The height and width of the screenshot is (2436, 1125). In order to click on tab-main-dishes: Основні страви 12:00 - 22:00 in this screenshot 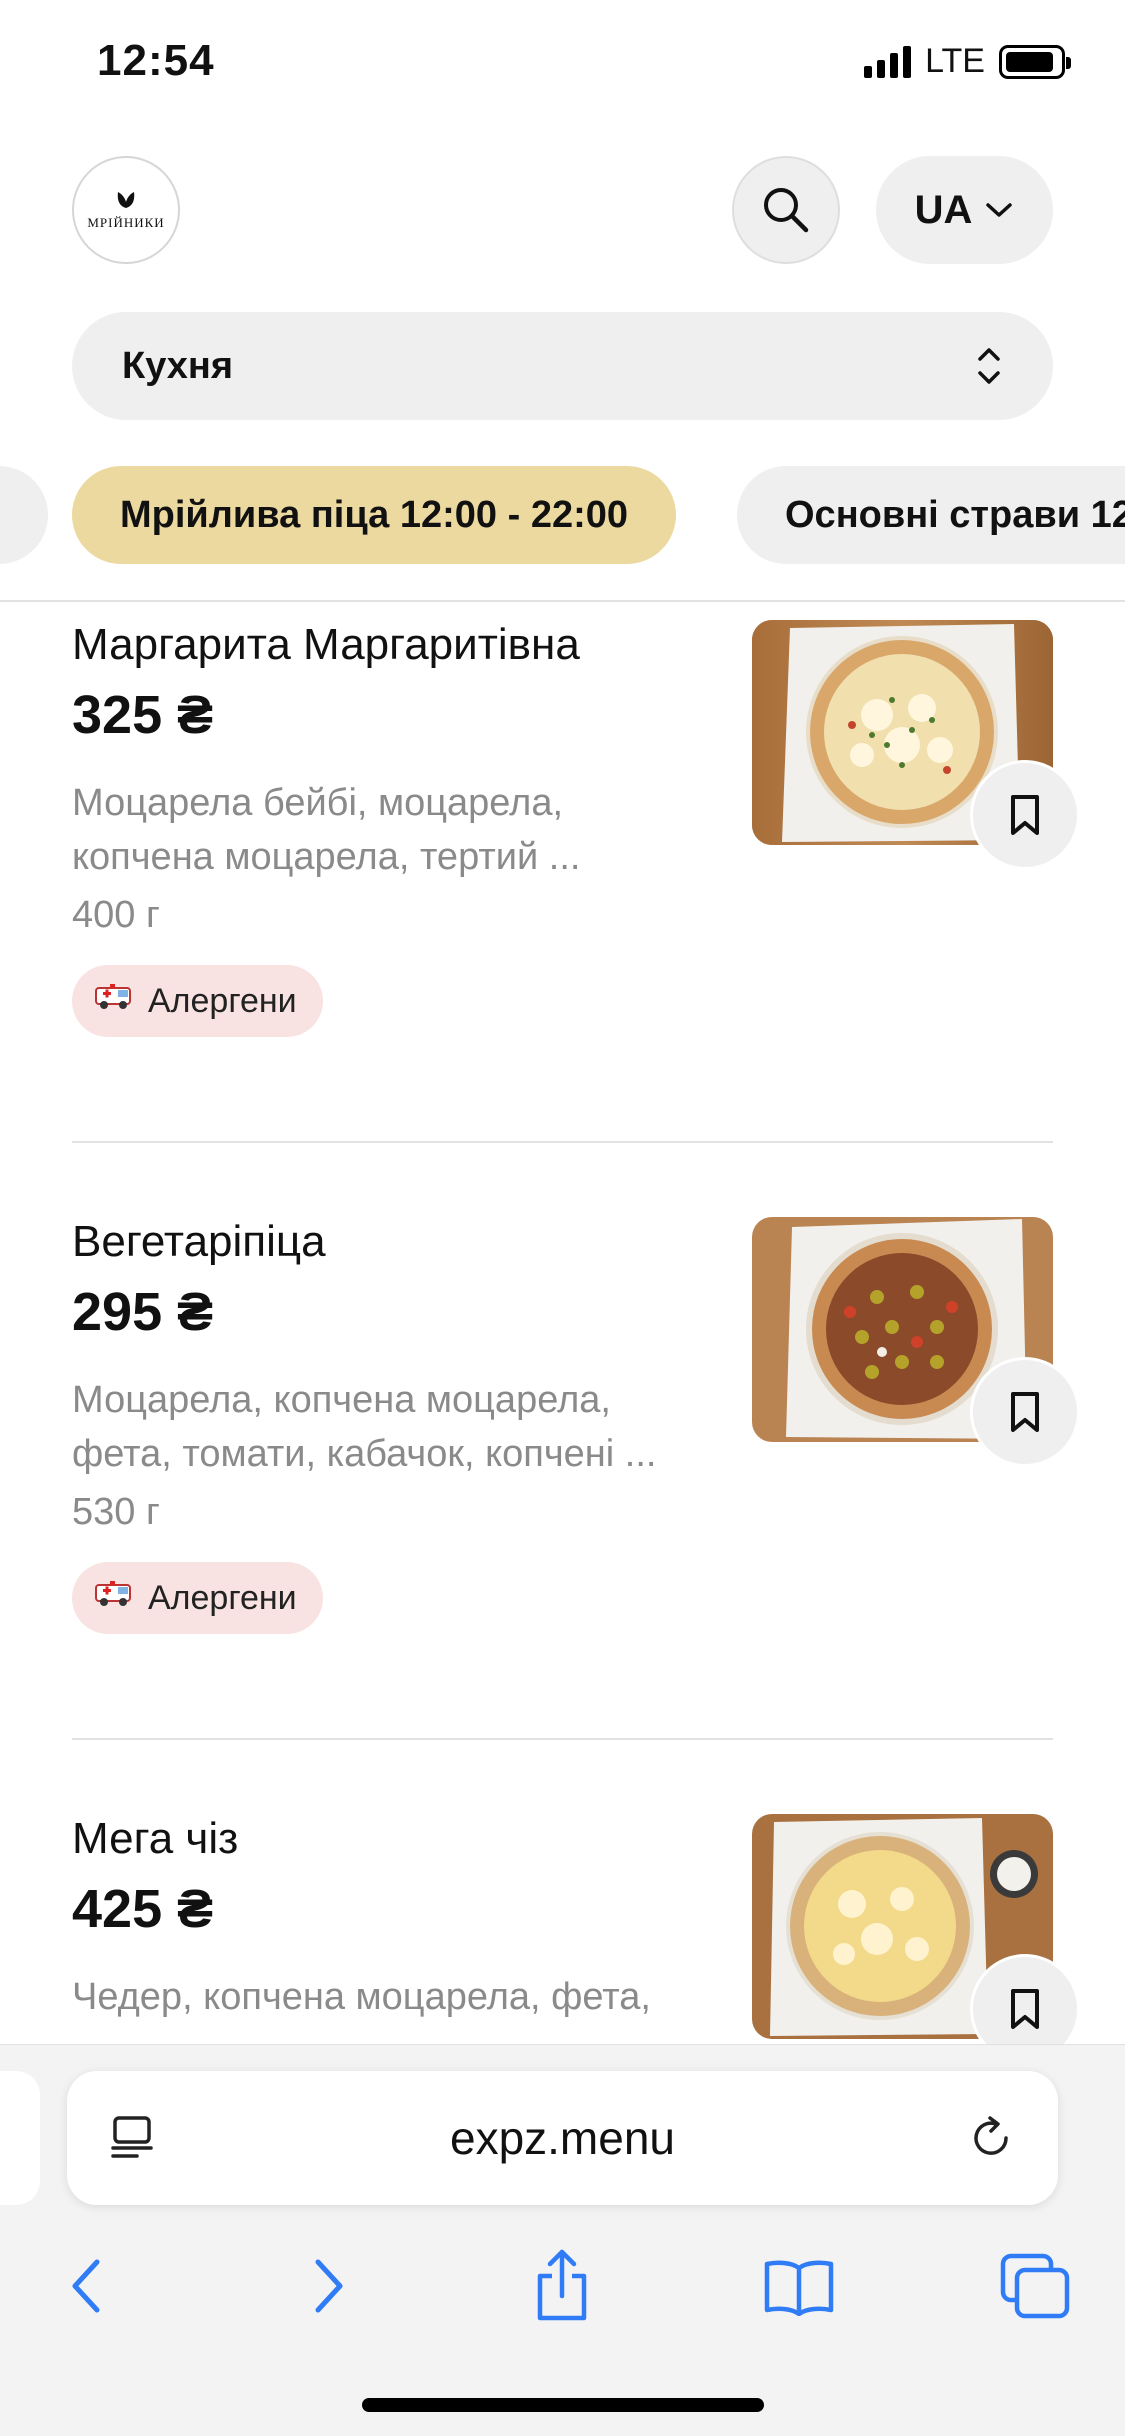, I will do `click(931, 515)`.